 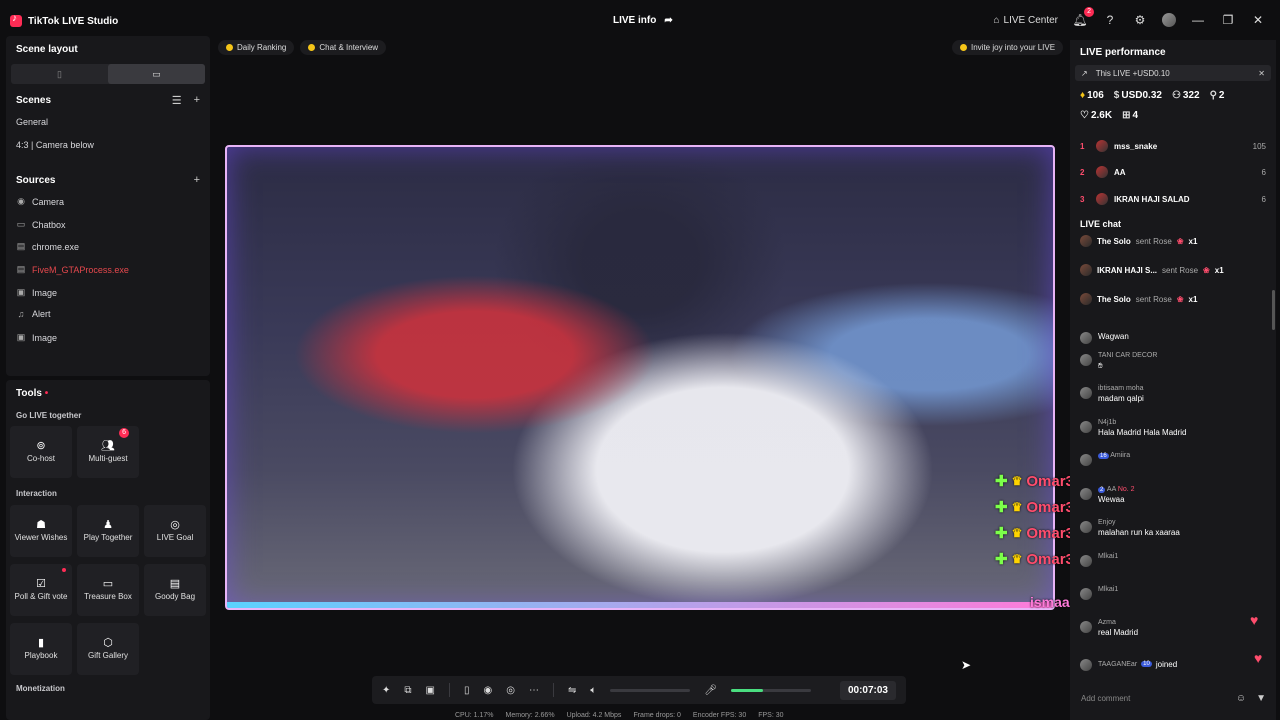 I want to click on live-center-button: ⌂ LIVE Center, so click(x=1025, y=20).